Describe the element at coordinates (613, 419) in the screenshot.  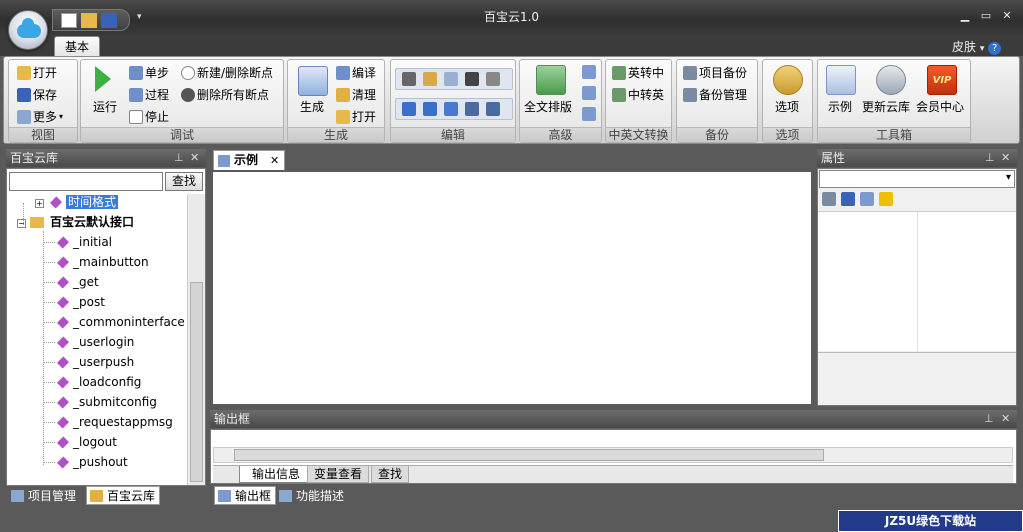
I see `output-panel-header: 输出框 ⊥ ✕` at that location.